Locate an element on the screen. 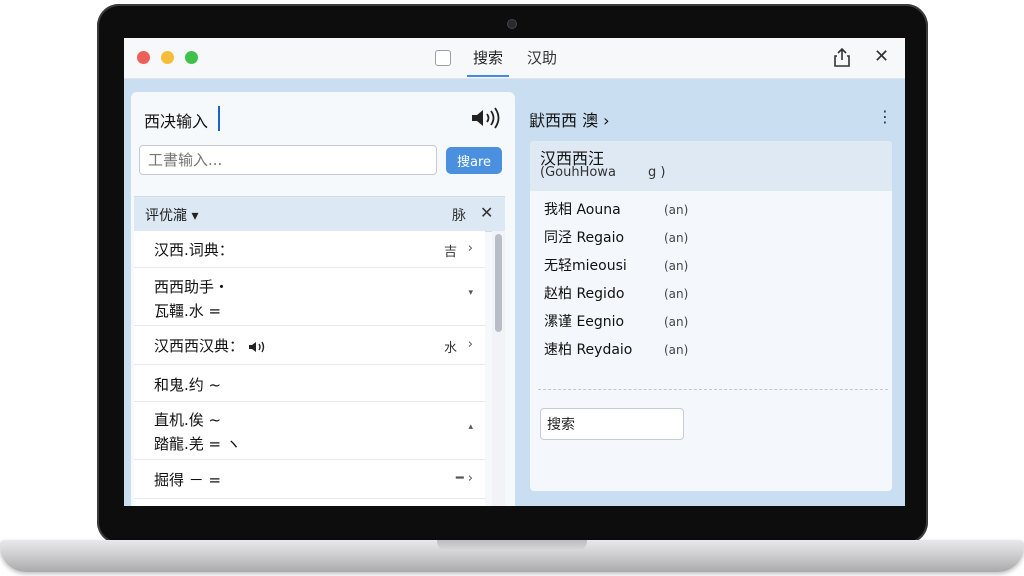 This screenshot has height=576, width=1024. laptop-base is located at coordinates (512, 556).